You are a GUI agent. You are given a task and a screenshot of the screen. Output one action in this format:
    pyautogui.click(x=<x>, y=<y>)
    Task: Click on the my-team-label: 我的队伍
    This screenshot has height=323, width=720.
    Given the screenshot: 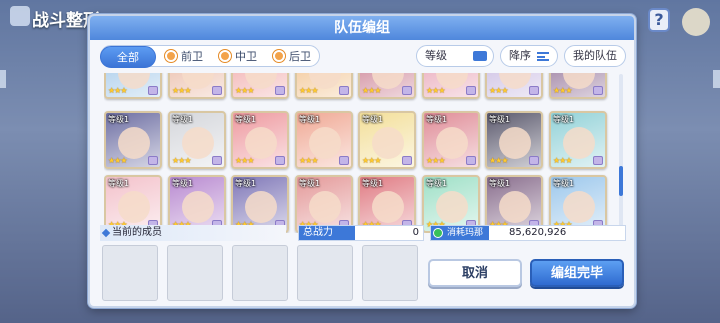 What is the action you would take?
    pyautogui.click(x=595, y=55)
    